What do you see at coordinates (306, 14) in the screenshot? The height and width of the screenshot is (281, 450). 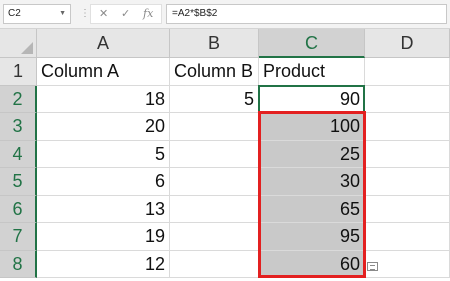 I see `formula-input: =A2*$B$2` at bounding box center [306, 14].